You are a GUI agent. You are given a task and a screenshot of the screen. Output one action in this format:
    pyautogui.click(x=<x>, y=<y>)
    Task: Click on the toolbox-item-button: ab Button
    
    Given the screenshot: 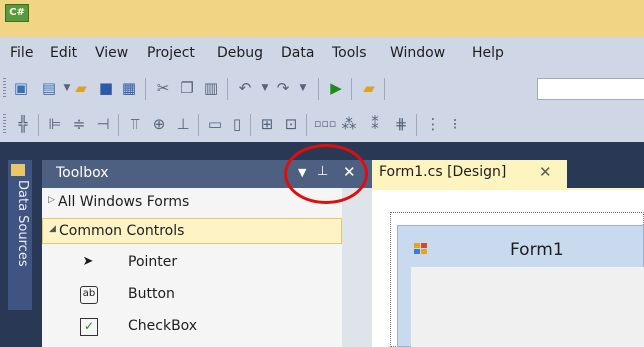 What is the action you would take?
    pyautogui.click(x=192, y=295)
    